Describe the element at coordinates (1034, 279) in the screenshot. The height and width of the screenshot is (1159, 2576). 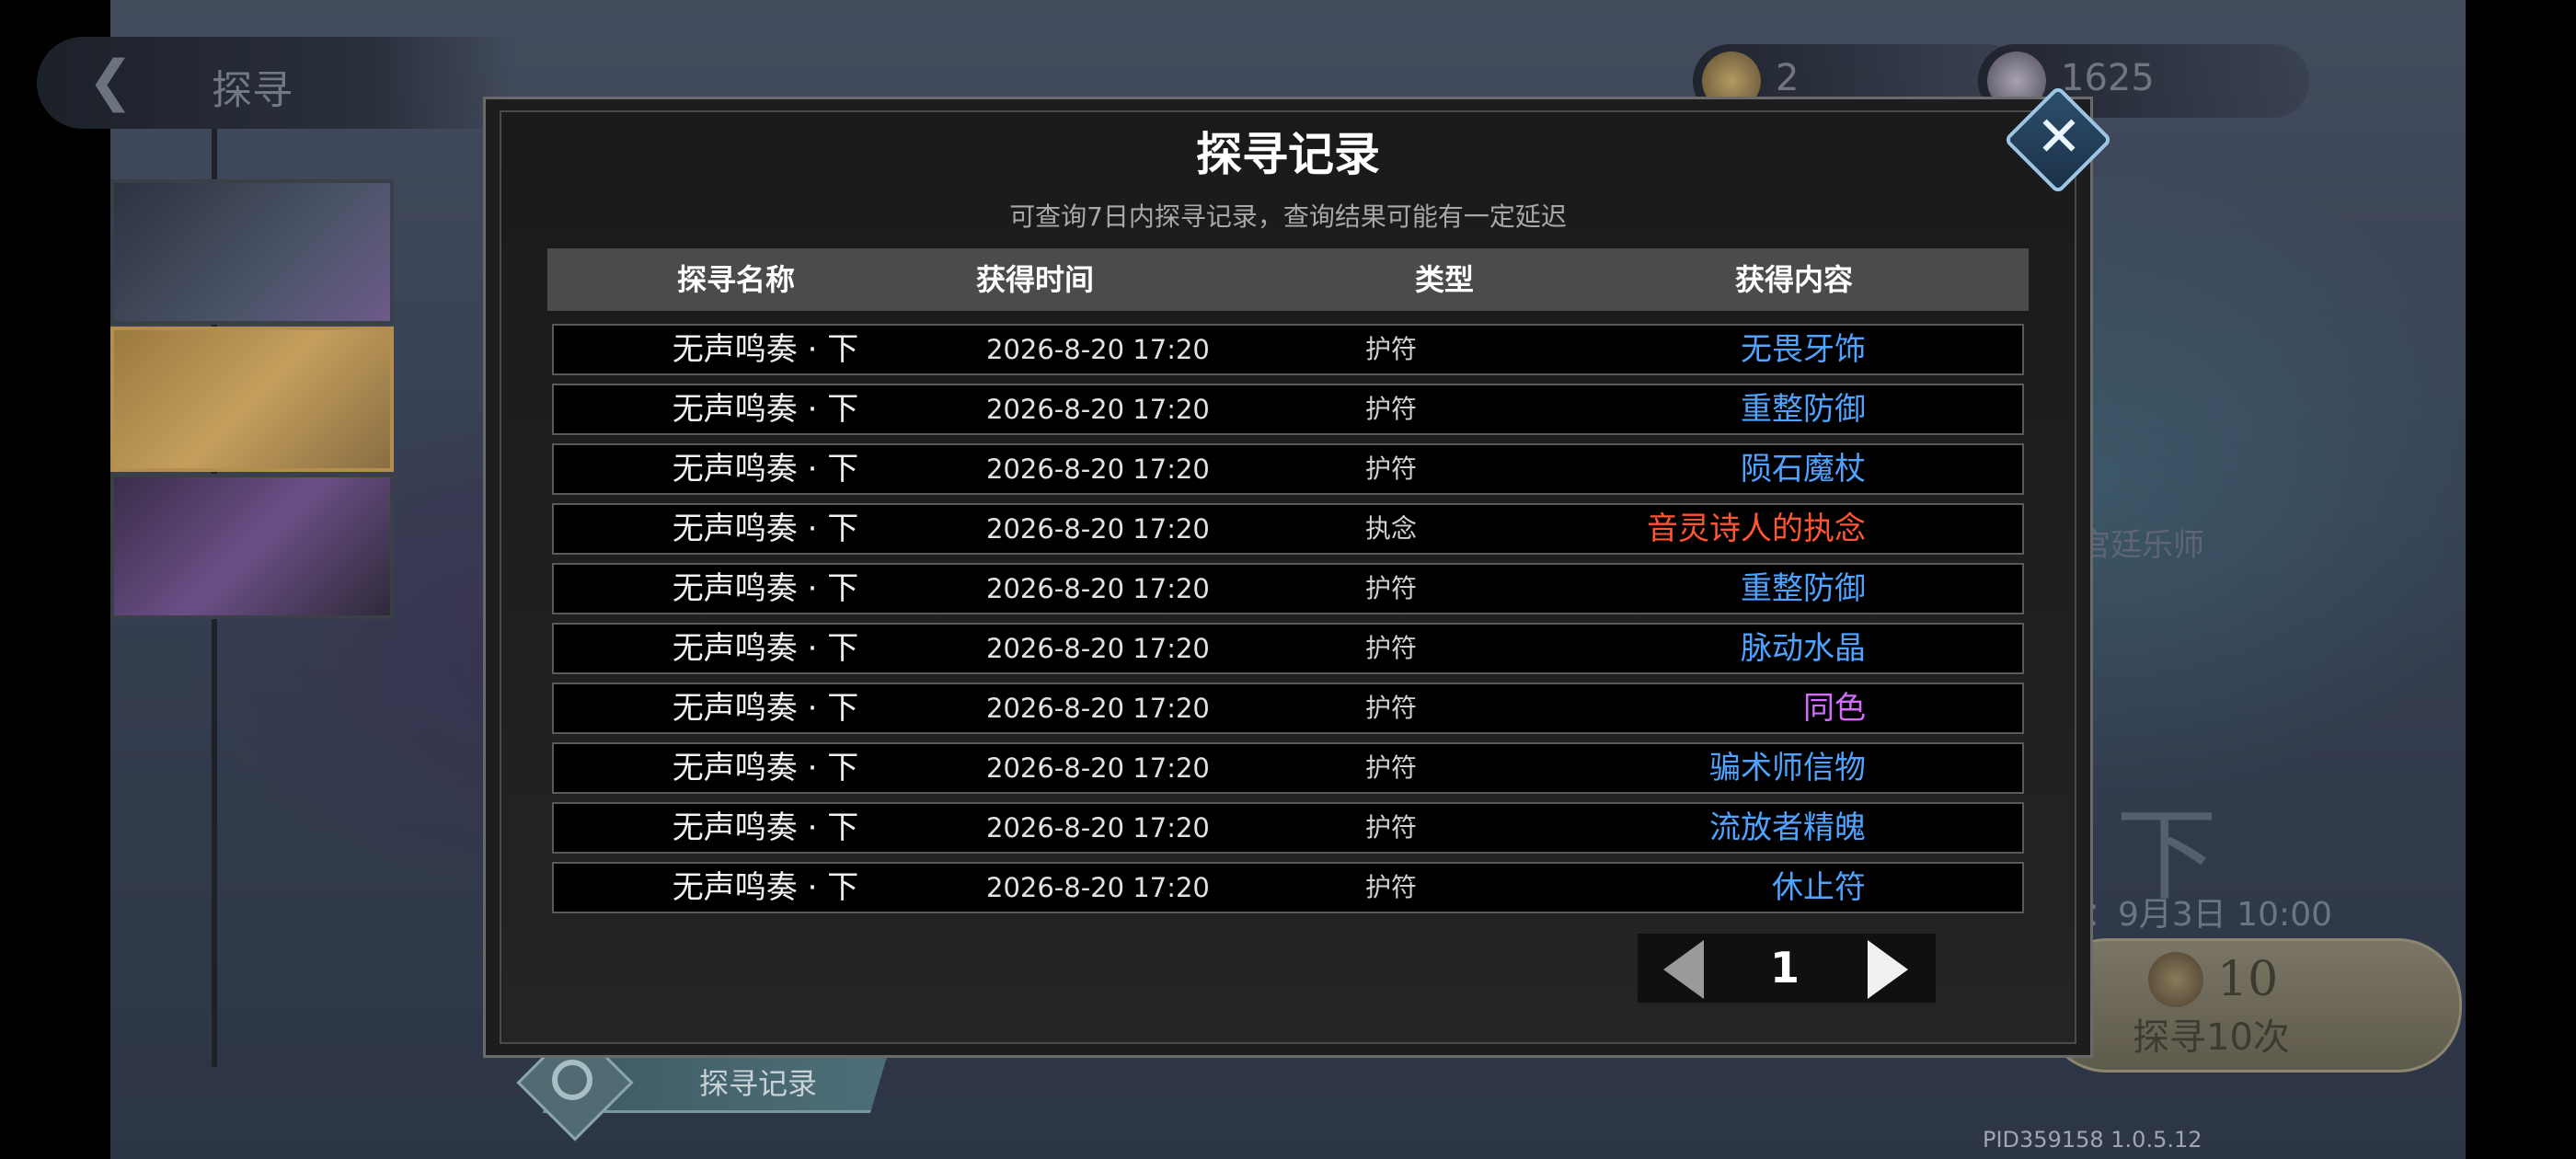
I see `column-header-time: 获得时间` at that location.